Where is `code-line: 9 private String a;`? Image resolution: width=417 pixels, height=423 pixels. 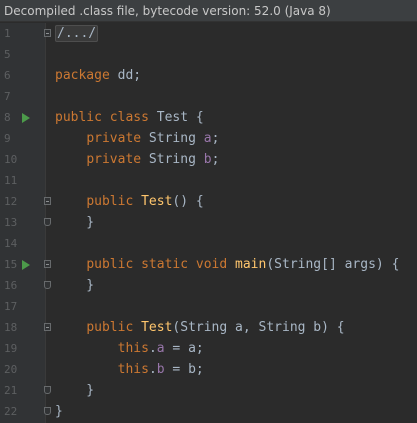
code-line: 9 private String a; is located at coordinates (208, 138).